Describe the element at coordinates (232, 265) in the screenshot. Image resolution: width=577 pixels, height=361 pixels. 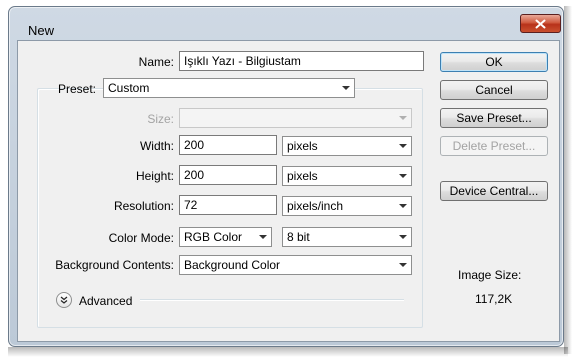
I see `background-contents-value: Background Color` at that location.